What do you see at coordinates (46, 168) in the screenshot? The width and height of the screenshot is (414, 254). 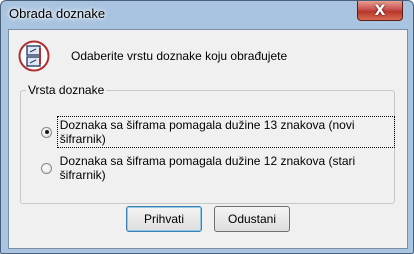 I see `radio-button` at bounding box center [46, 168].